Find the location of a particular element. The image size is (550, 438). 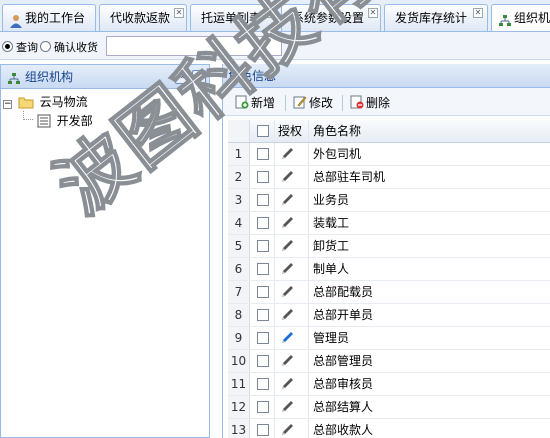

table-row: 2 总部驻车司机 is located at coordinates (389, 177).